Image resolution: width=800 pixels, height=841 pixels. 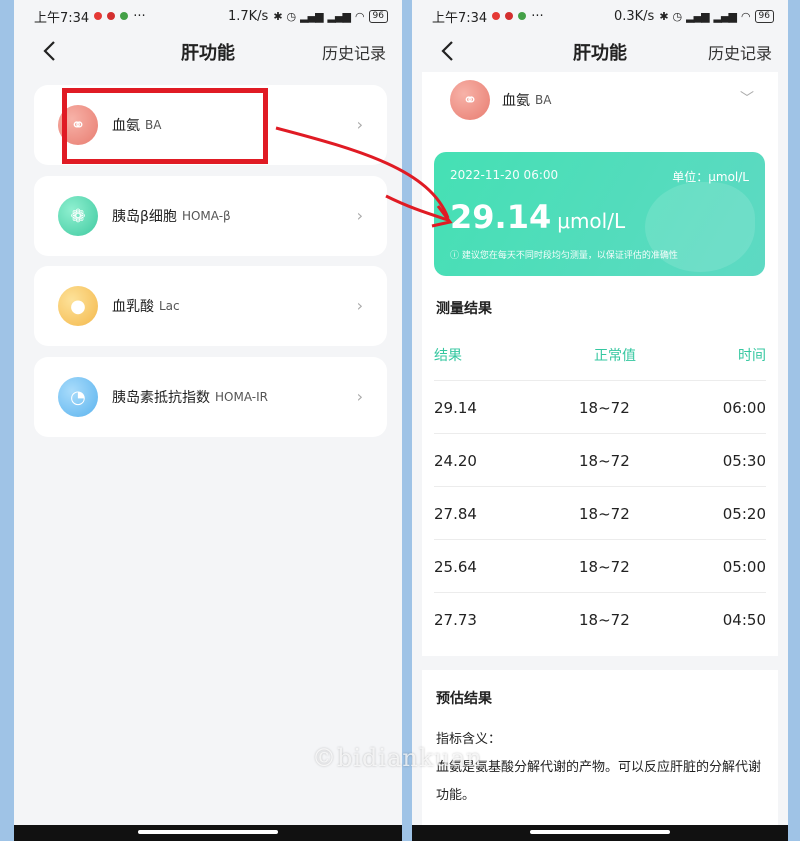 I want to click on header-result: 结果, so click(x=448, y=356).